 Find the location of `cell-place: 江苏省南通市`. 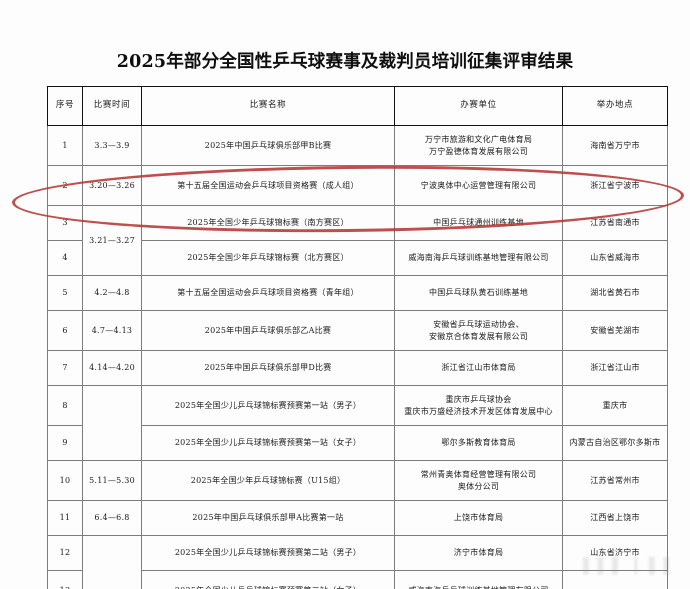

cell-place: 江苏省南通市 is located at coordinates (615, 223).